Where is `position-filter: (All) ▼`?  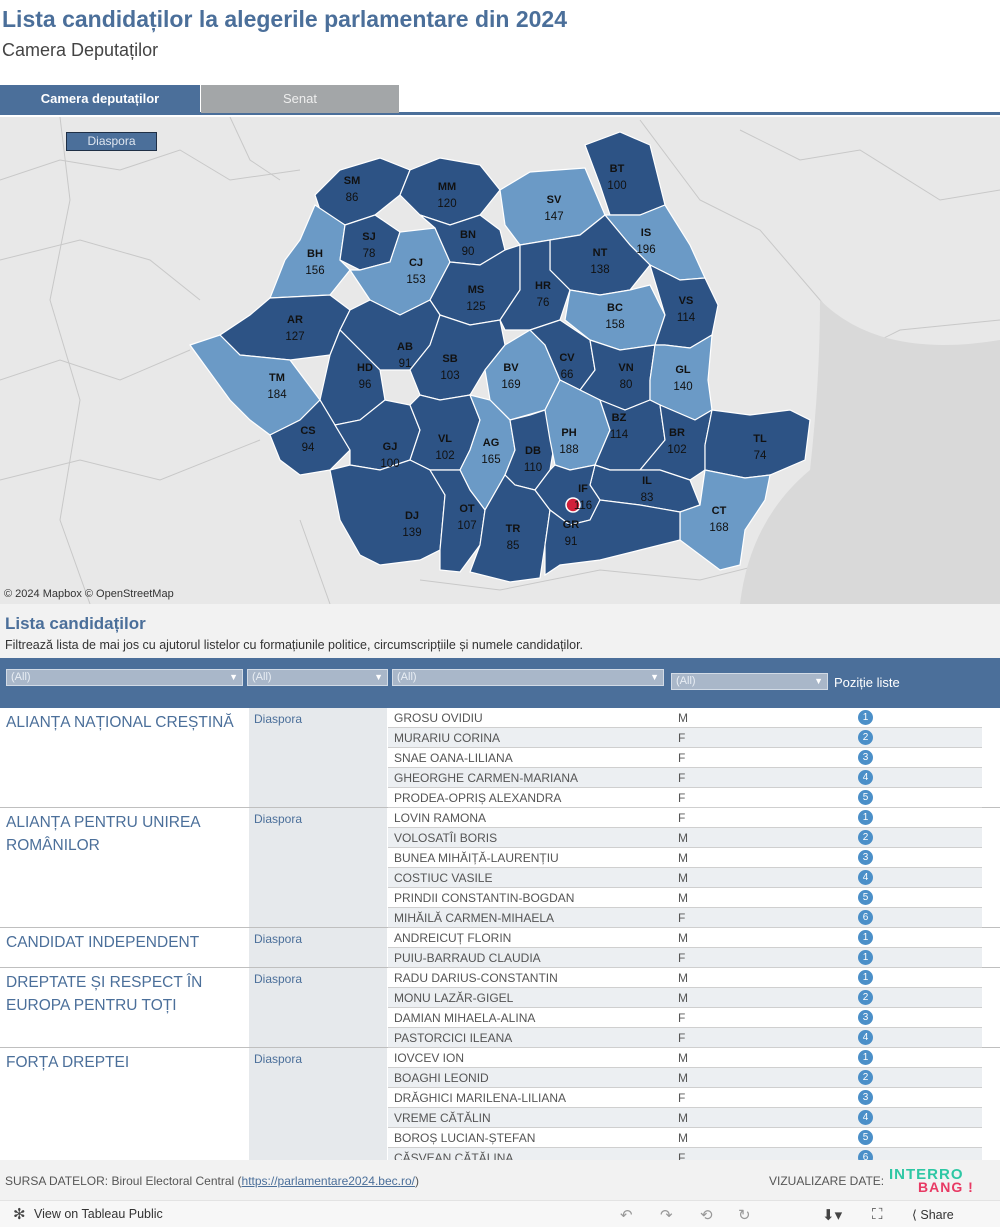 position-filter: (All) ▼ is located at coordinates (749, 681).